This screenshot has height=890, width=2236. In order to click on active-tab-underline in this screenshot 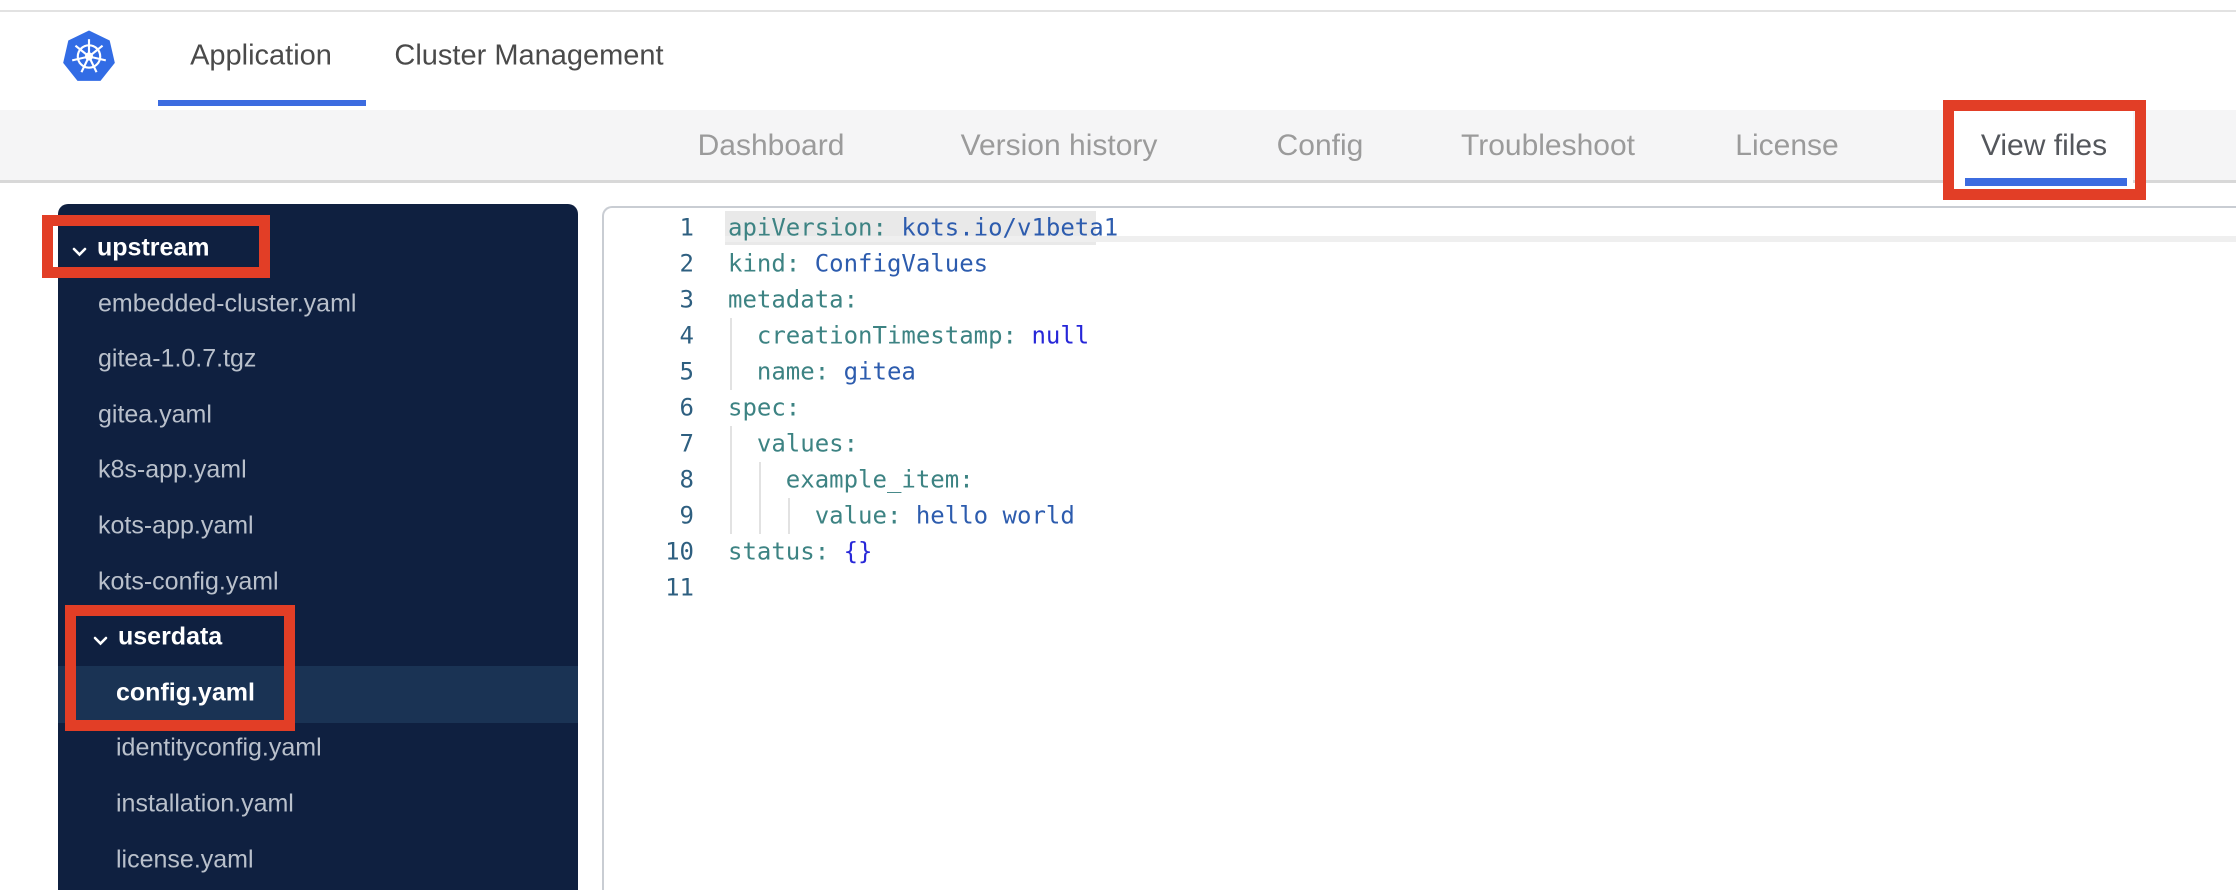, I will do `click(262, 103)`.